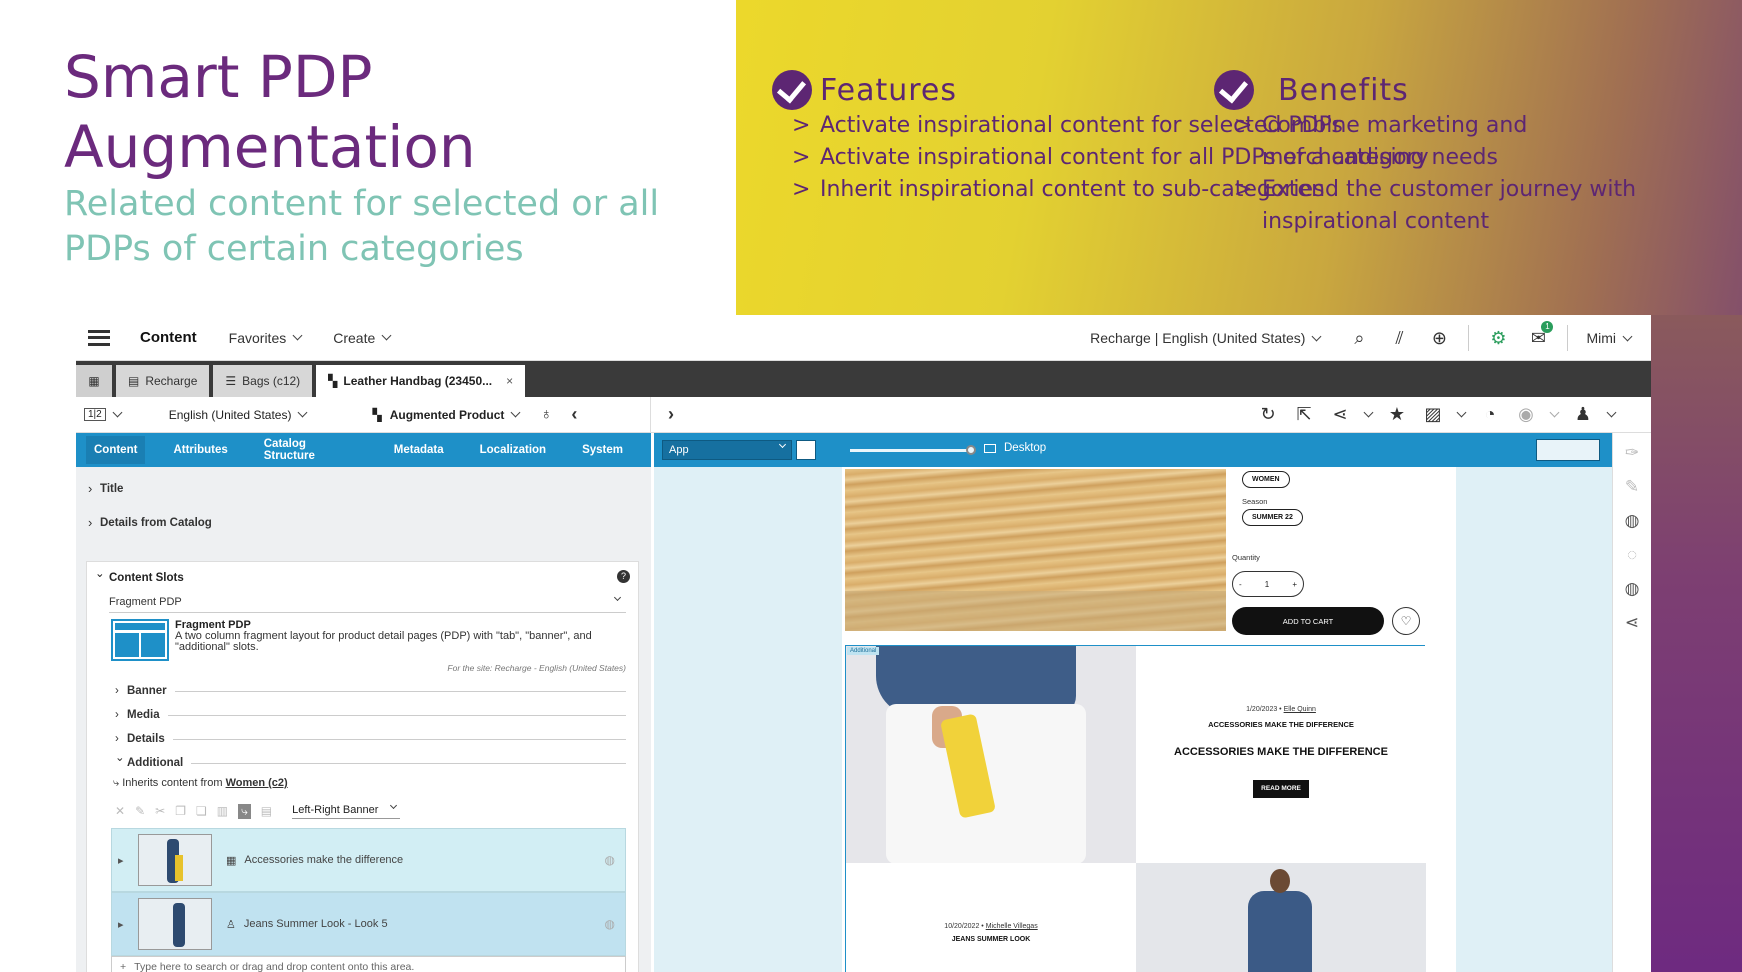 The width and height of the screenshot is (1742, 972). Describe the element at coordinates (266, 811) in the screenshot. I see `lock-icon: ▤` at that location.